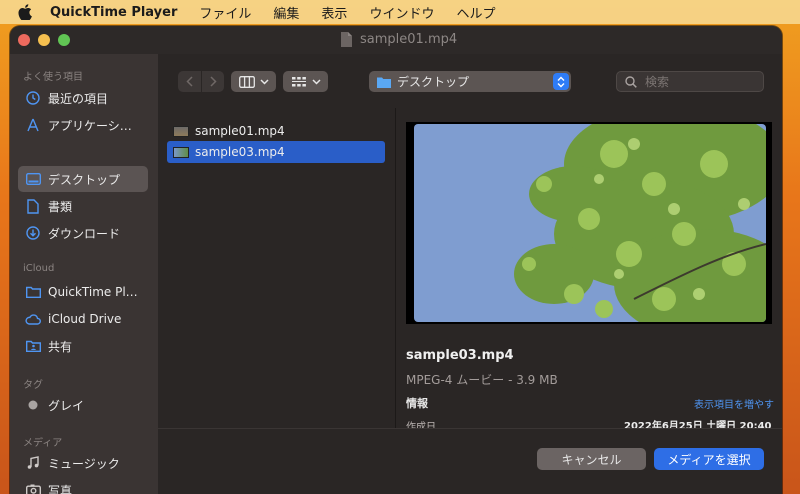 Image resolution: width=800 pixels, height=494 pixels. I want to click on menu-help: ヘルプ, so click(475, 12).